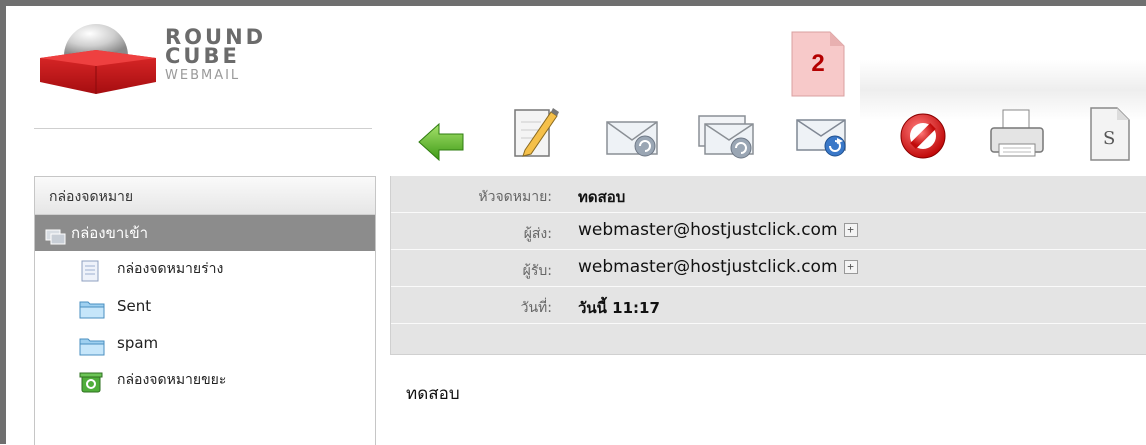  I want to click on sidebar-item-trash: กล่องจดหมายขยะ, so click(205, 380).